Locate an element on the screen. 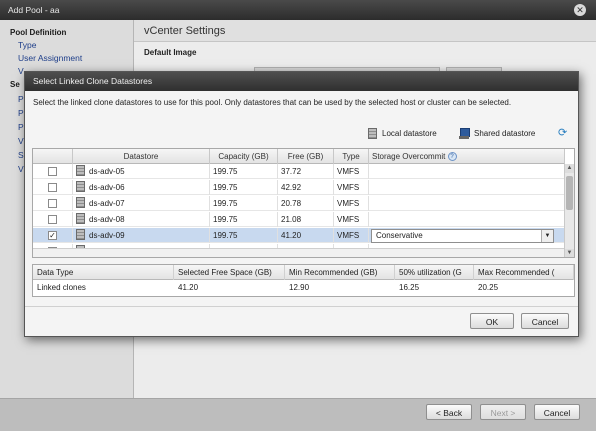 The height and width of the screenshot is (431, 596). summary-selected-free: 41.20 is located at coordinates (188, 287).